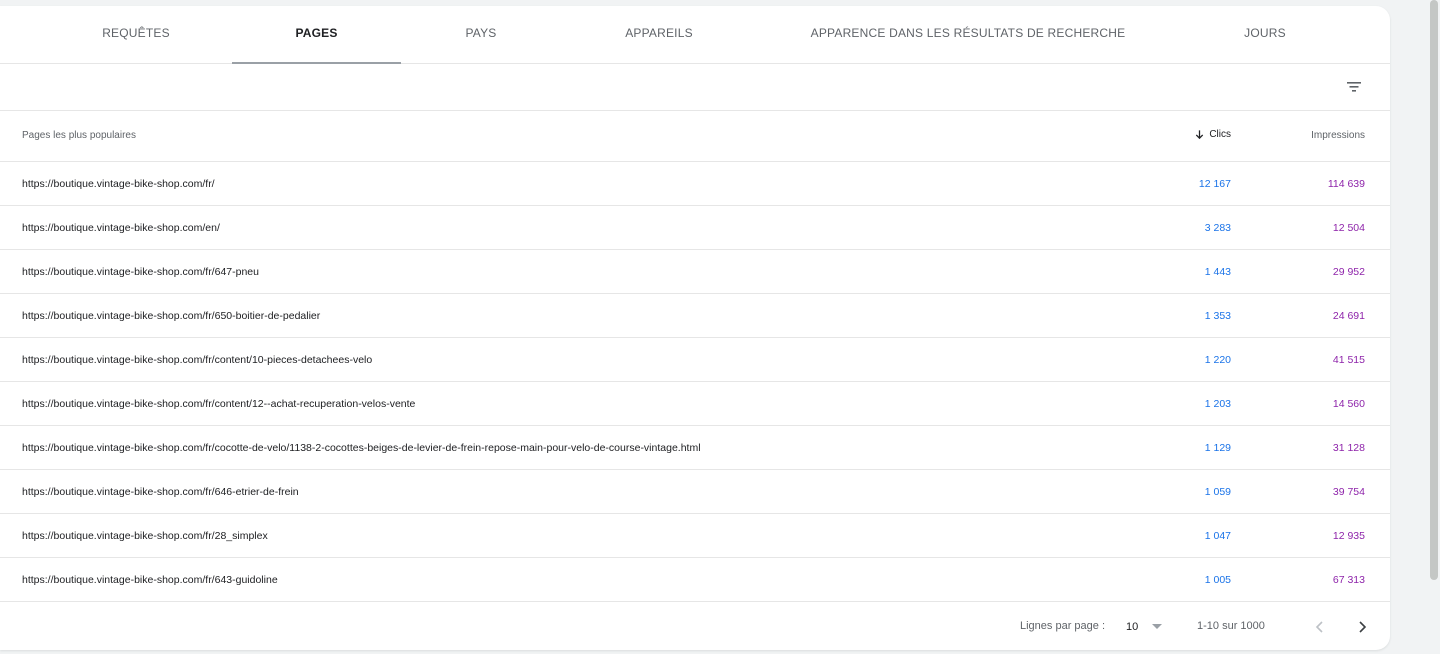 The height and width of the screenshot is (654, 1440). I want to click on row-impressions: 12 504, so click(1348, 228).